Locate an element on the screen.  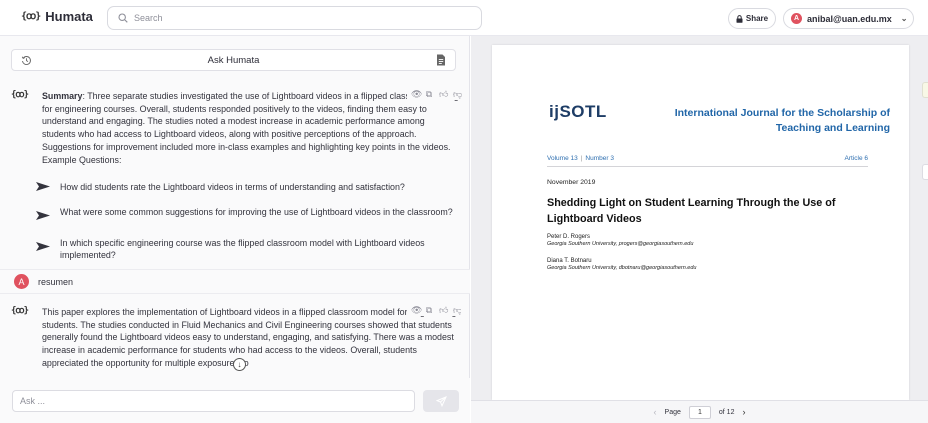
scroll-down-button: ↓ is located at coordinates (239, 364).